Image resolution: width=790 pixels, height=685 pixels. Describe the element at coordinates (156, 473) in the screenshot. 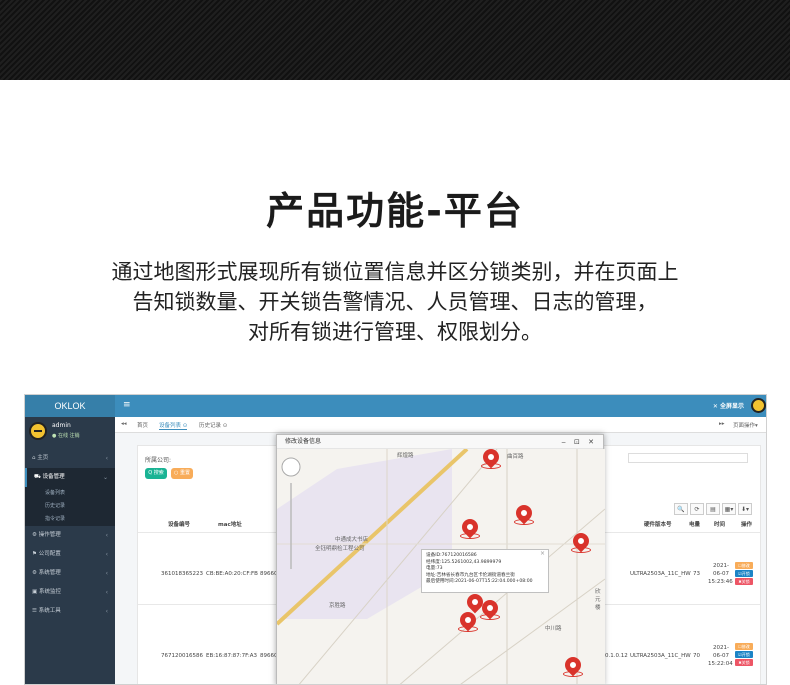

I see `search-button: Q 搜索` at that location.